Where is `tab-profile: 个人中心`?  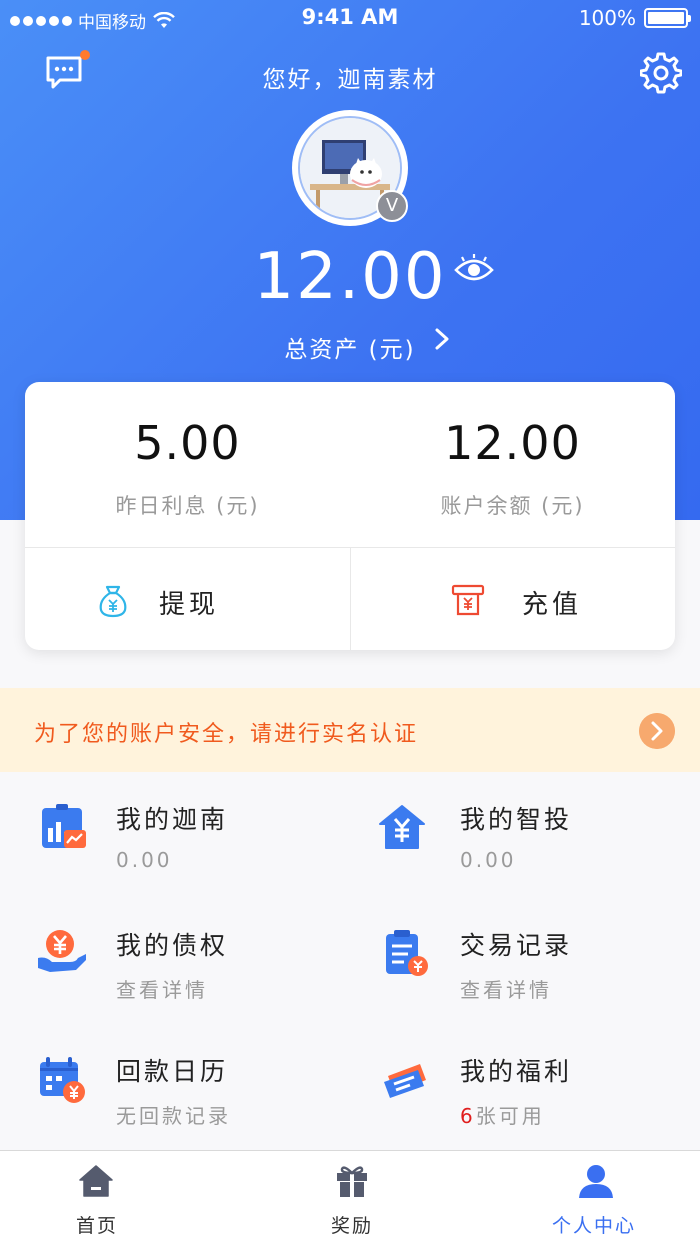
tab-profile: 个人中心 is located at coordinates (582, 1198).